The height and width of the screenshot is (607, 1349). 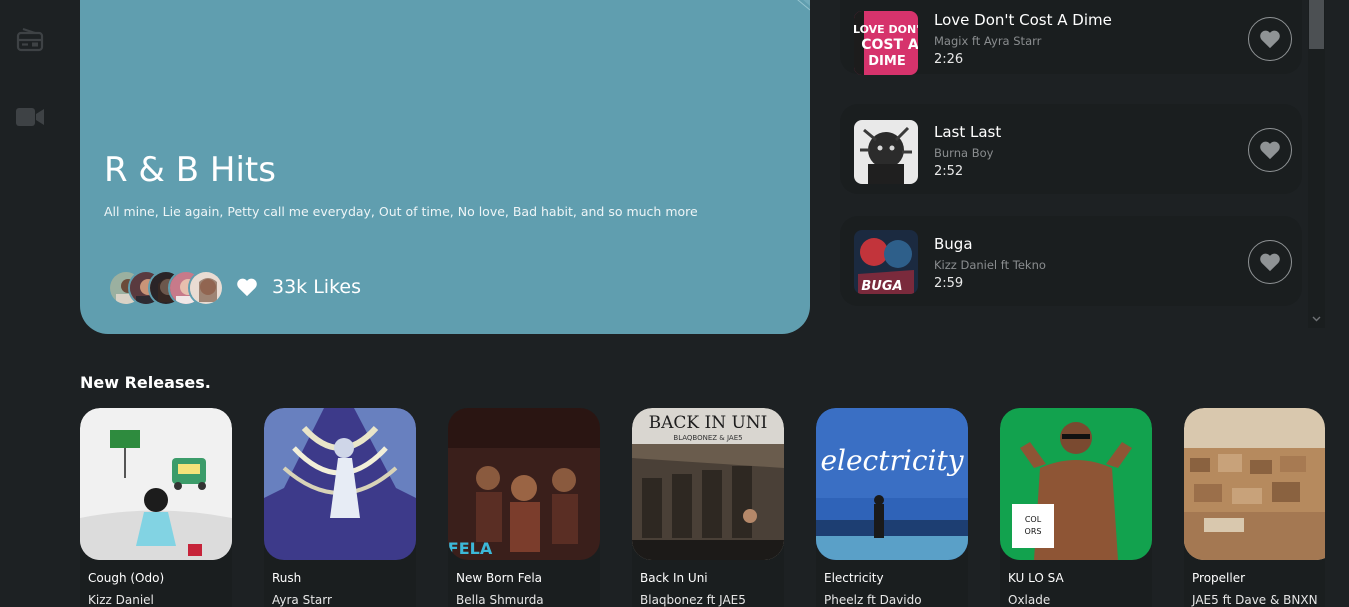 What do you see at coordinates (949, 171) in the screenshot?
I see `song-duration: 2:52` at bounding box center [949, 171].